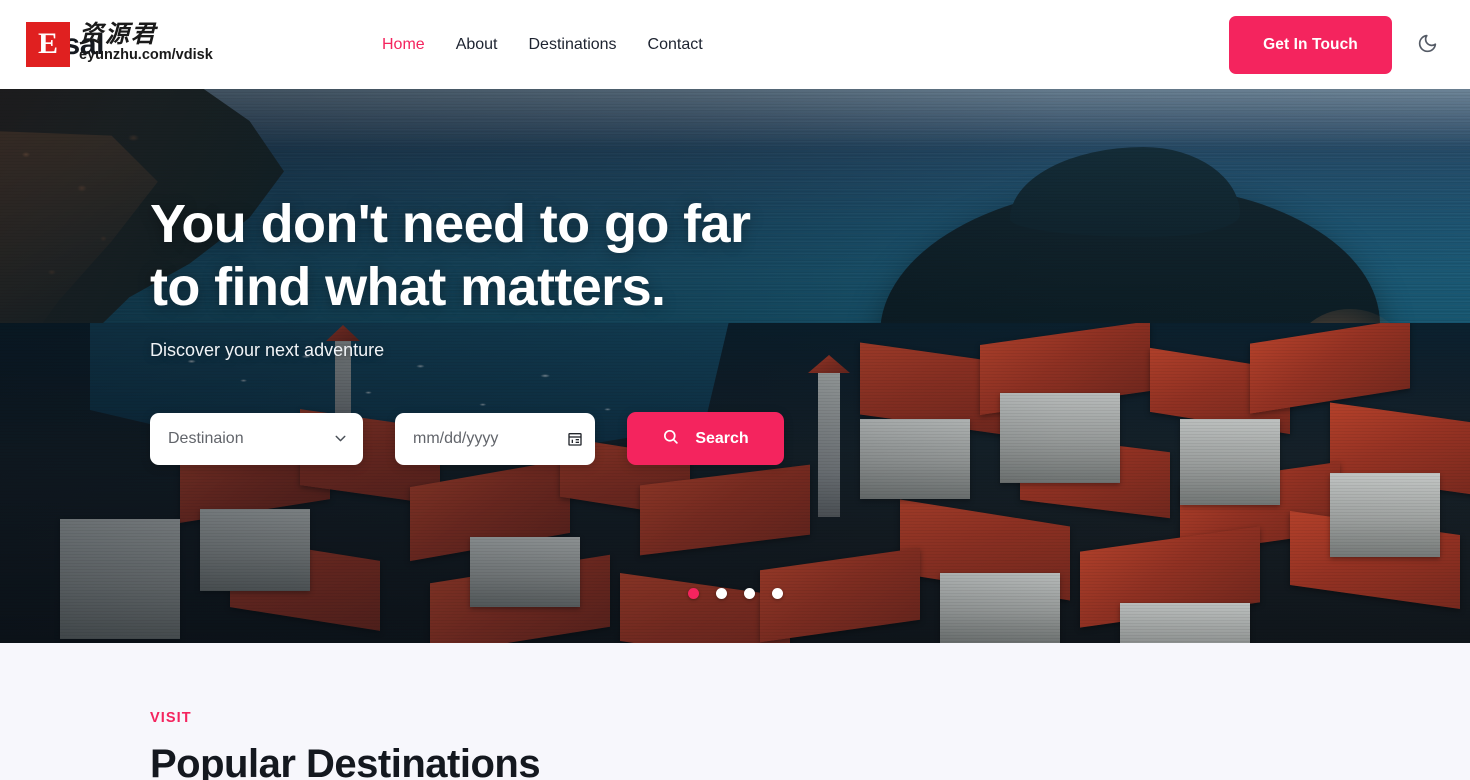  What do you see at coordinates (573, 45) in the screenshot?
I see `nav-item-destinations: Destinations` at bounding box center [573, 45].